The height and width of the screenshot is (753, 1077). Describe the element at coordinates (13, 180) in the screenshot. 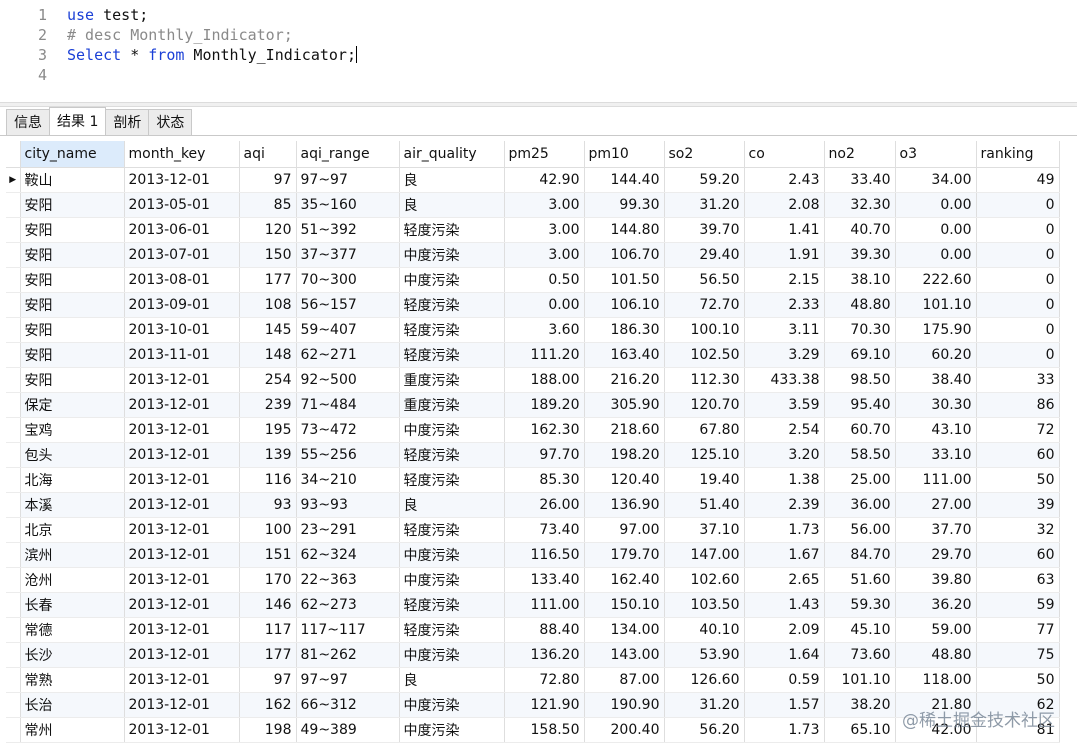

I see `current-row-marker-icon: ▶` at that location.